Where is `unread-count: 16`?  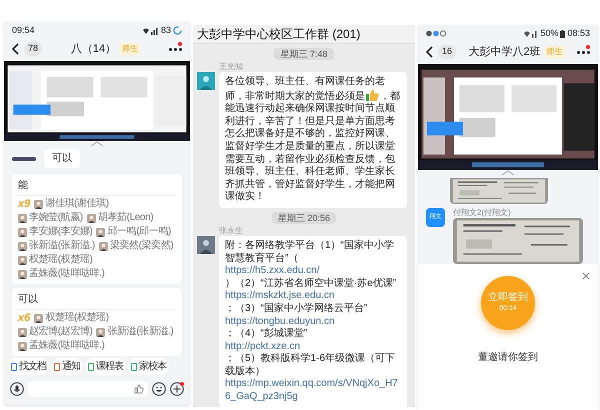
unread-count: 16 is located at coordinates (447, 52).